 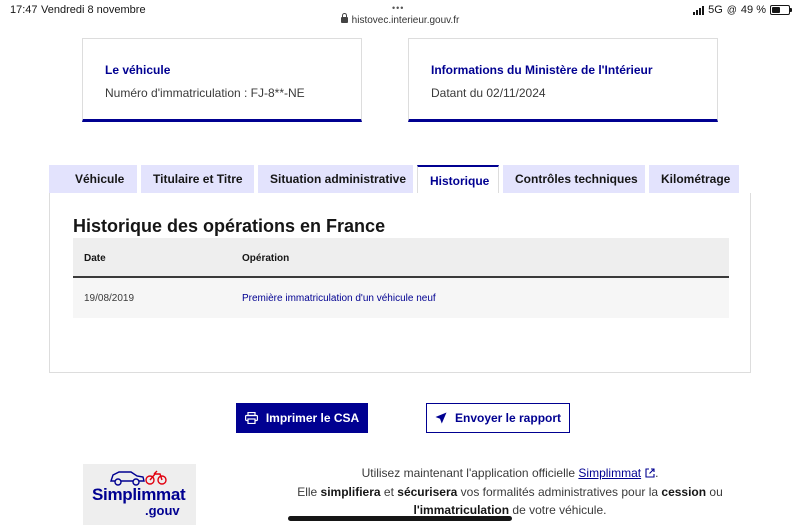 I want to click on history-heading: Historique des opérations en France, so click(x=229, y=226).